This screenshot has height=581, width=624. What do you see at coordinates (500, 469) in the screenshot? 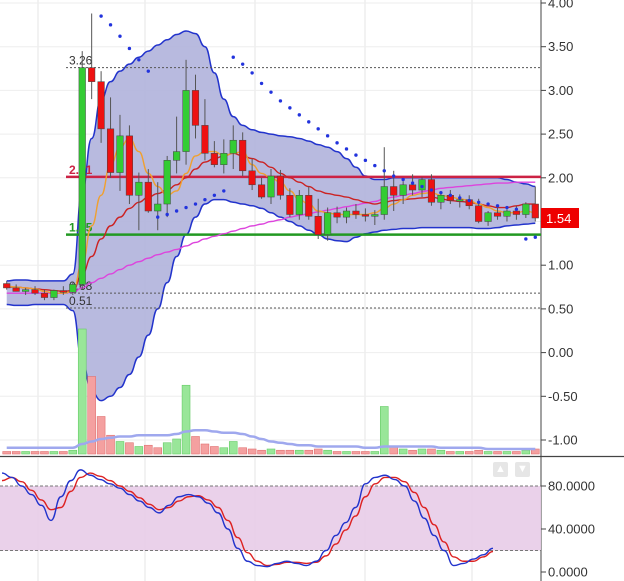
I see `move-panel-up-button: ▲` at bounding box center [500, 469].